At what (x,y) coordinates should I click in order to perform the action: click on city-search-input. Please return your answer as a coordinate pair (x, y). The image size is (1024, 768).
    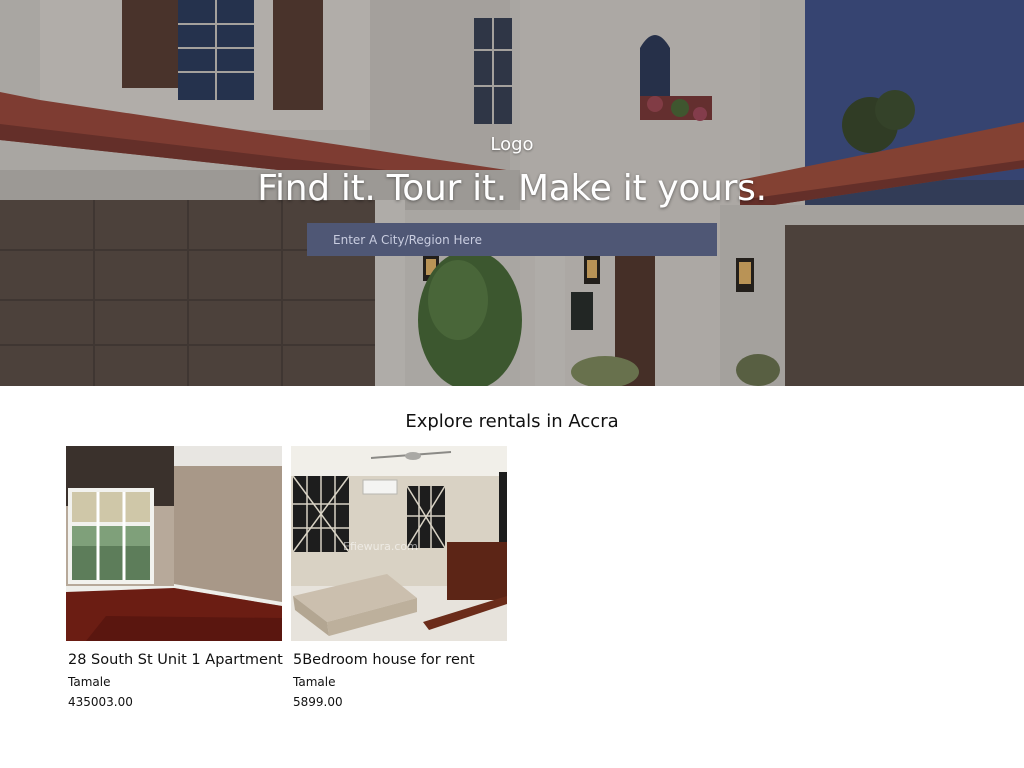
    Looking at the image, I should click on (512, 239).